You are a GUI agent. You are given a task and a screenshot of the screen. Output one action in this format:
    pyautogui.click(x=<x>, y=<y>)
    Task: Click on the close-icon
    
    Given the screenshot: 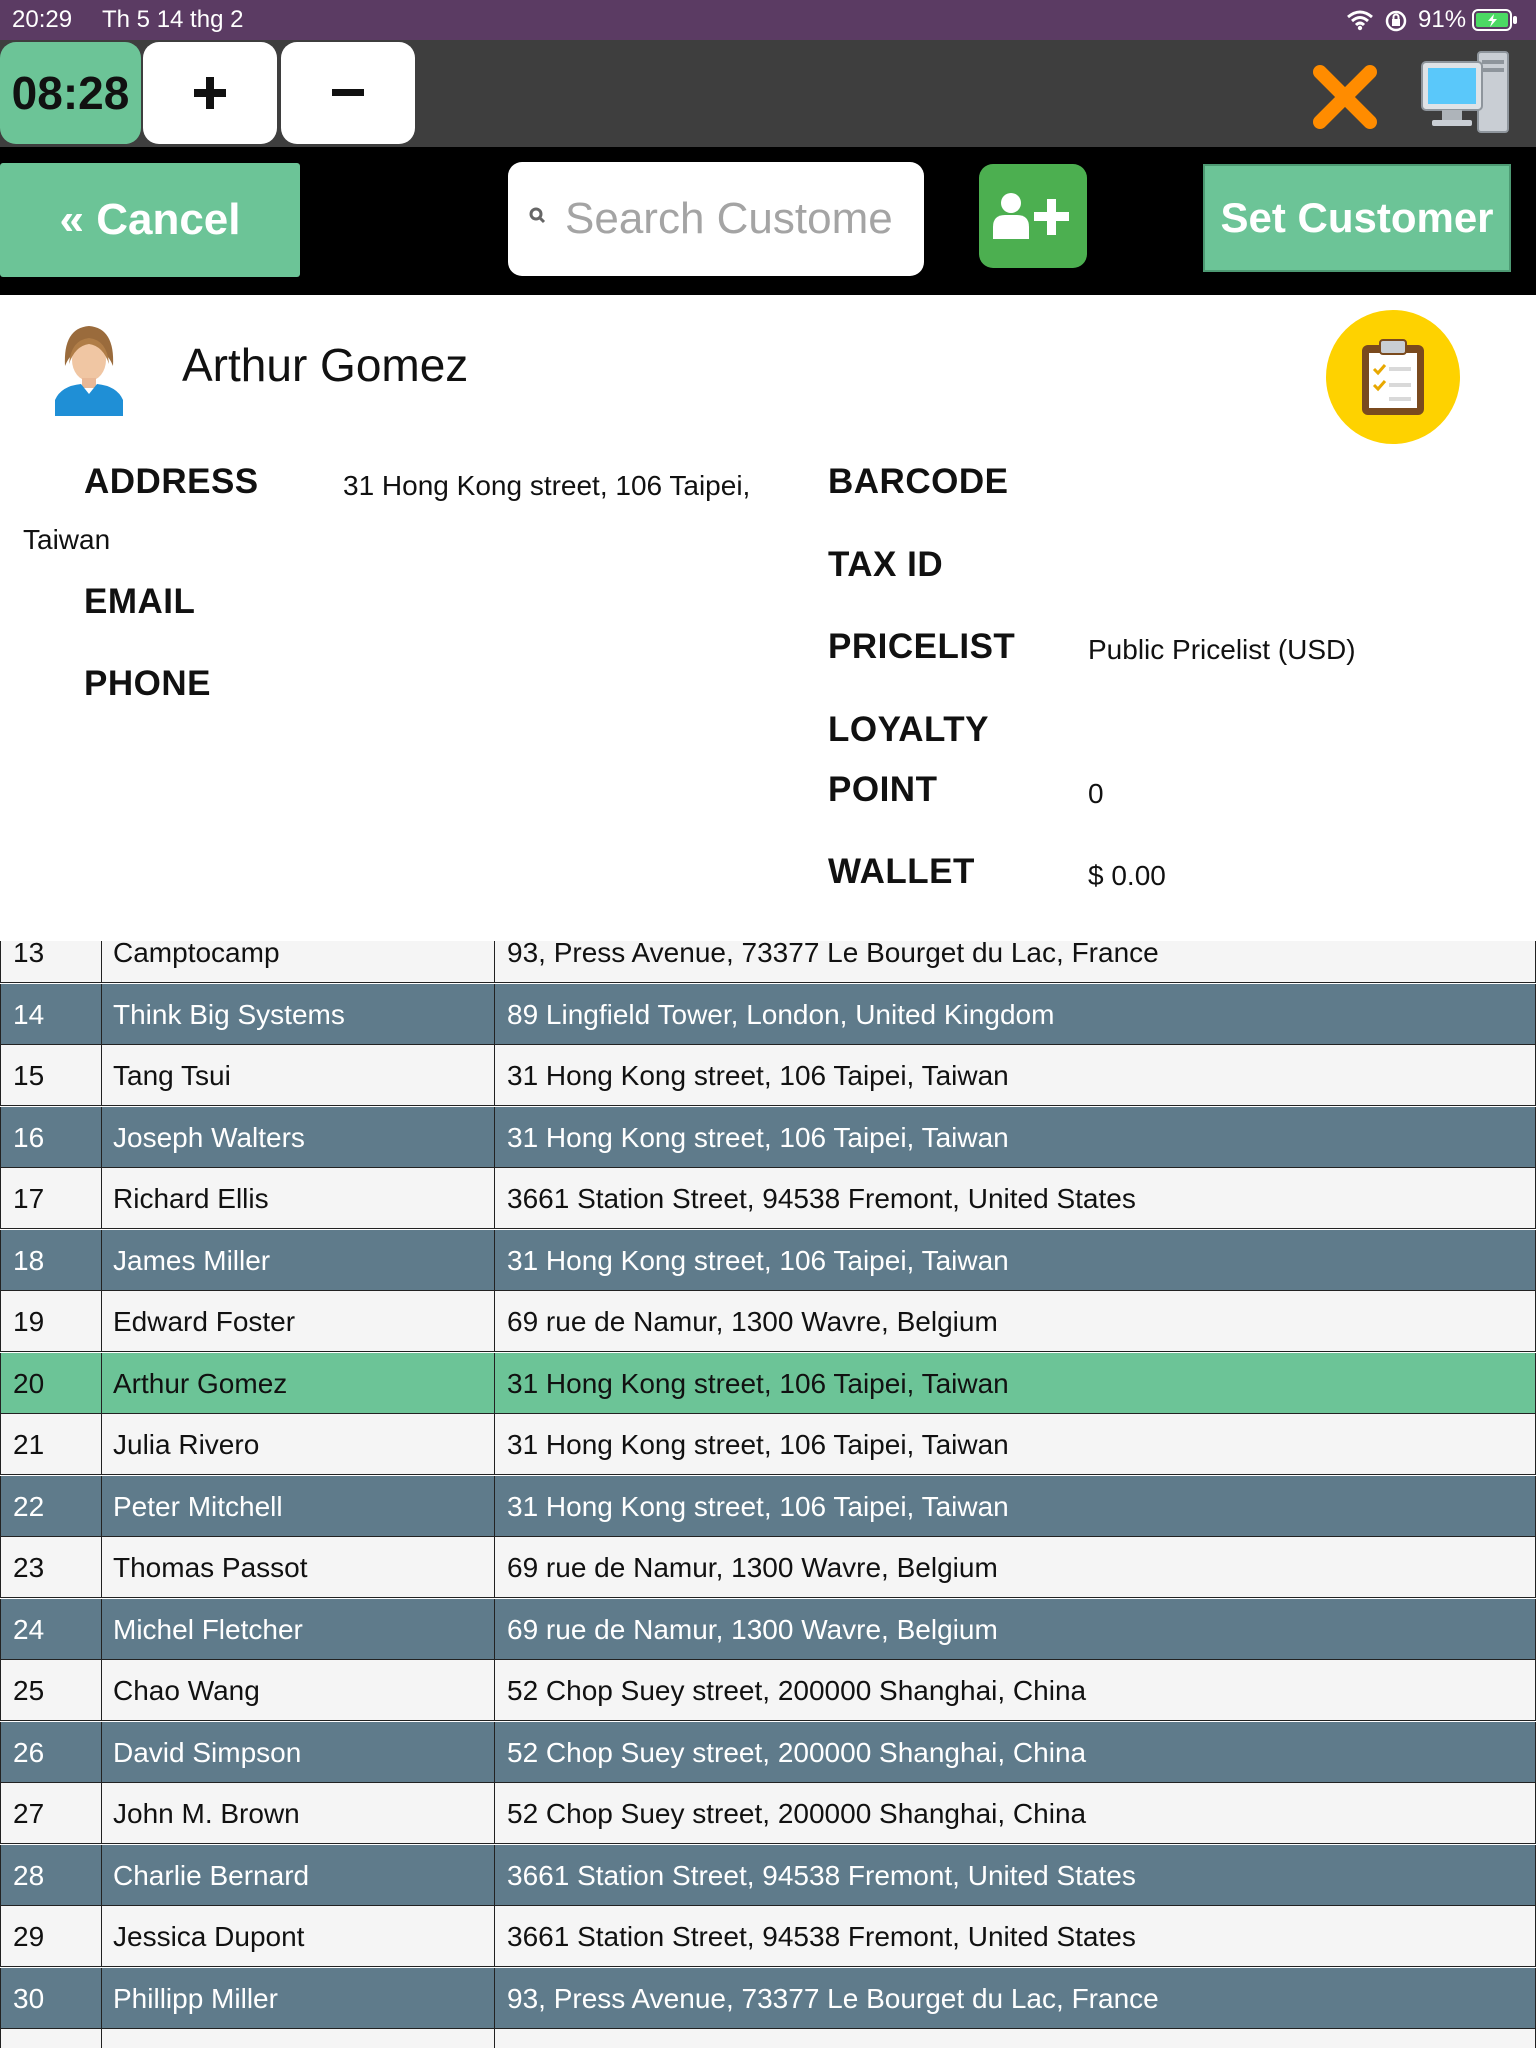 What is the action you would take?
    pyautogui.click(x=1345, y=97)
    